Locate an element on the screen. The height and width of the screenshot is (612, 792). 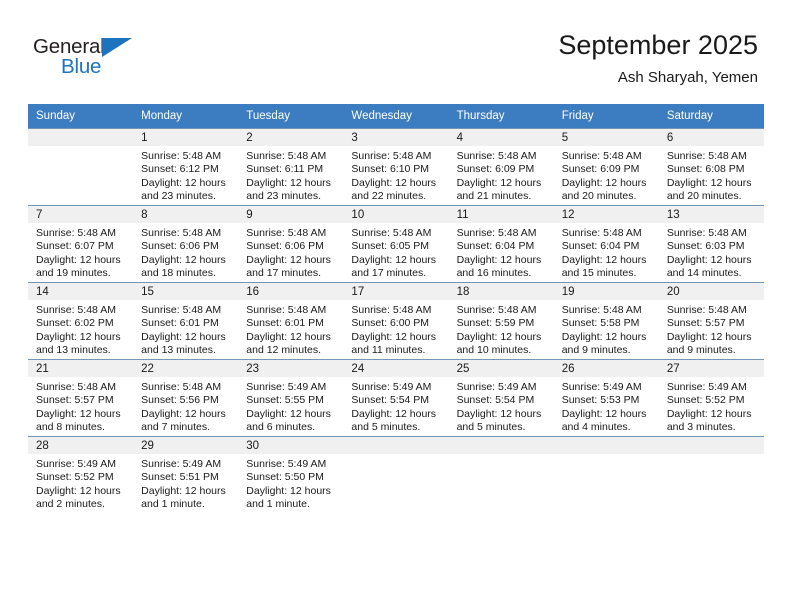
sunset-text: Sunset: 6:03 PM is located at coordinates (705, 246).